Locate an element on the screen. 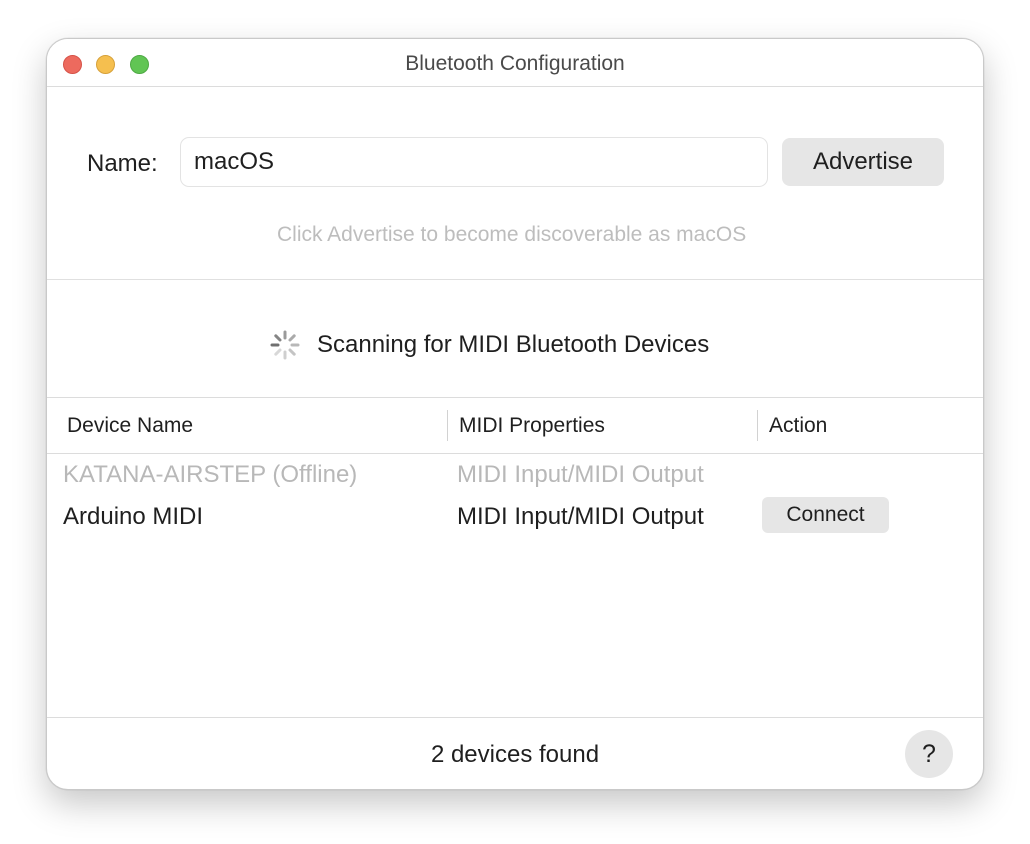 The width and height of the screenshot is (1030, 844). devices-found-status: 2 devices found is located at coordinates (515, 754).